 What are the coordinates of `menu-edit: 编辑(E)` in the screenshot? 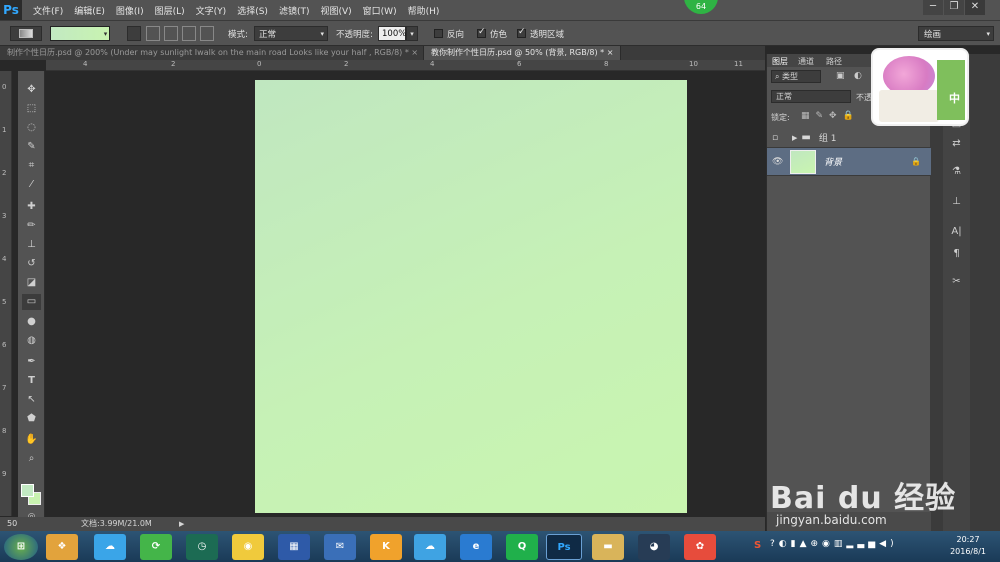 It's located at (89, 10).